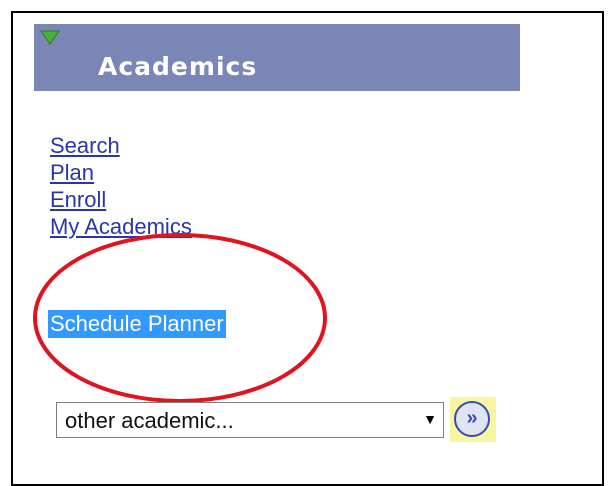 This screenshot has height=486, width=613. Describe the element at coordinates (277, 57) in the screenshot. I see `academics-panel-header: Academics` at that location.